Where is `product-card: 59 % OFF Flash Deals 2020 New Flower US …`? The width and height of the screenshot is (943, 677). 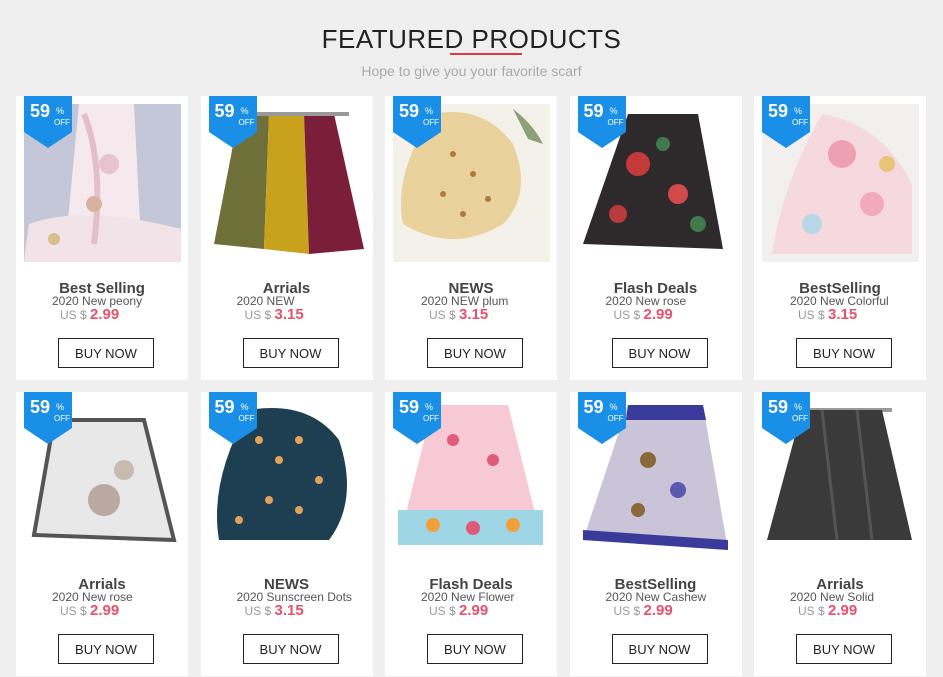
product-card: 59 % OFF Flash Deals 2020 New Flower US … is located at coordinates (471, 534).